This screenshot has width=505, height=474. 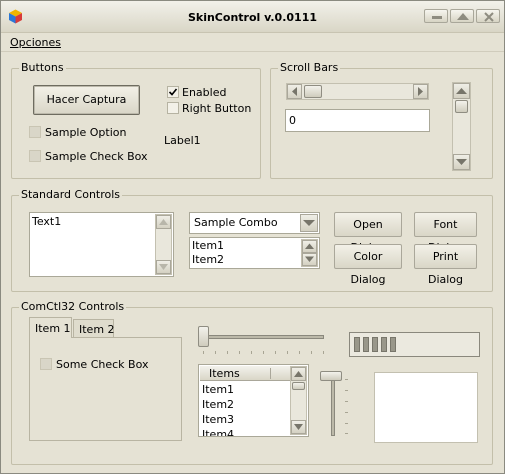 What do you see at coordinates (47, 221) in the screenshot?
I see `text1-text: Text1` at bounding box center [47, 221].